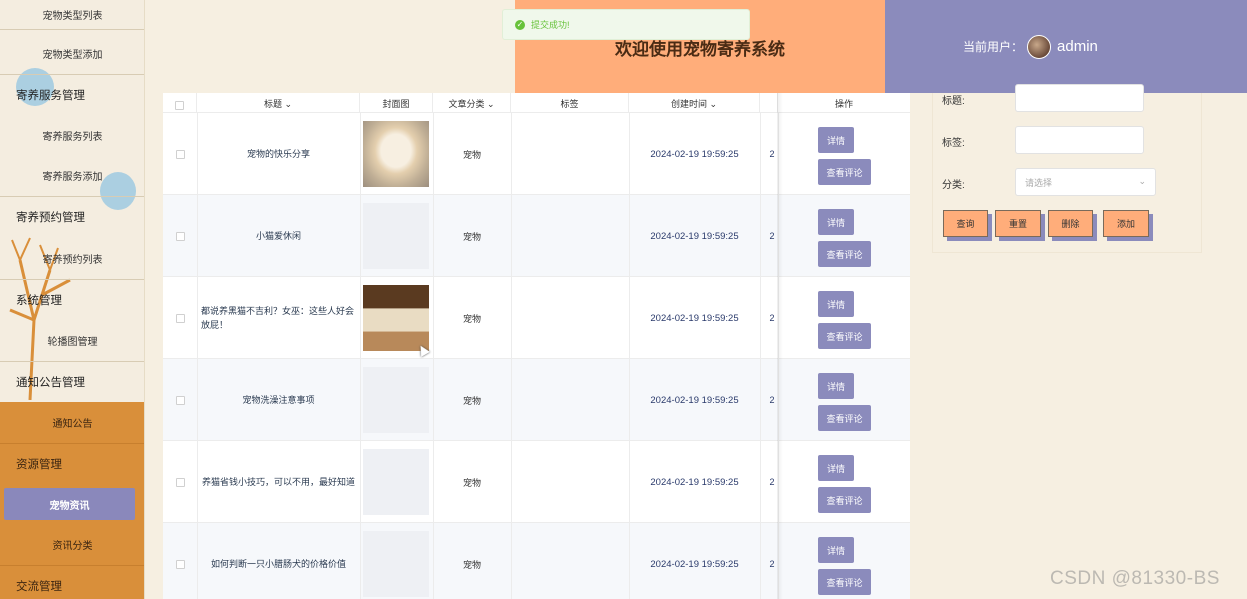  What do you see at coordinates (520, 24) in the screenshot?
I see `check-circle-icon: ✓` at bounding box center [520, 24].